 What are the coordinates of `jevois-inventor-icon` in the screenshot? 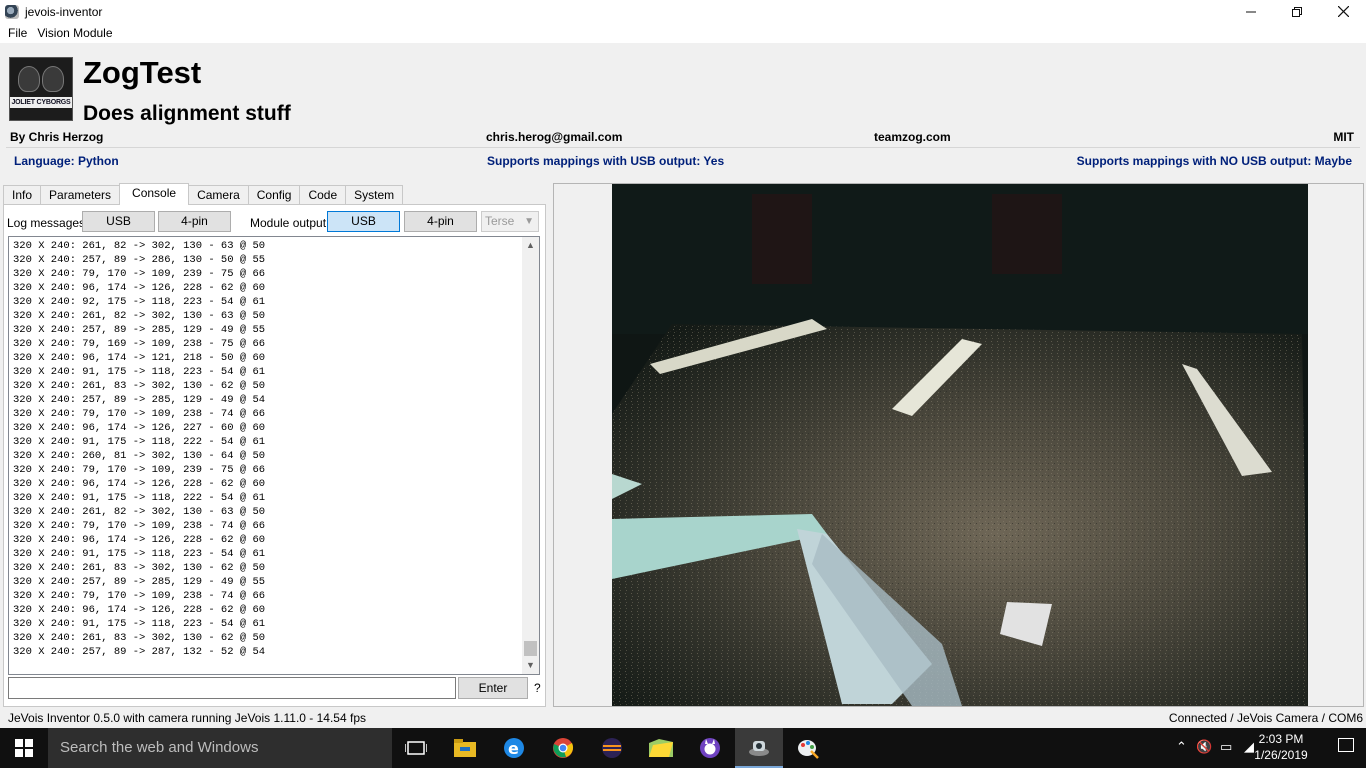 It's located at (759, 748).